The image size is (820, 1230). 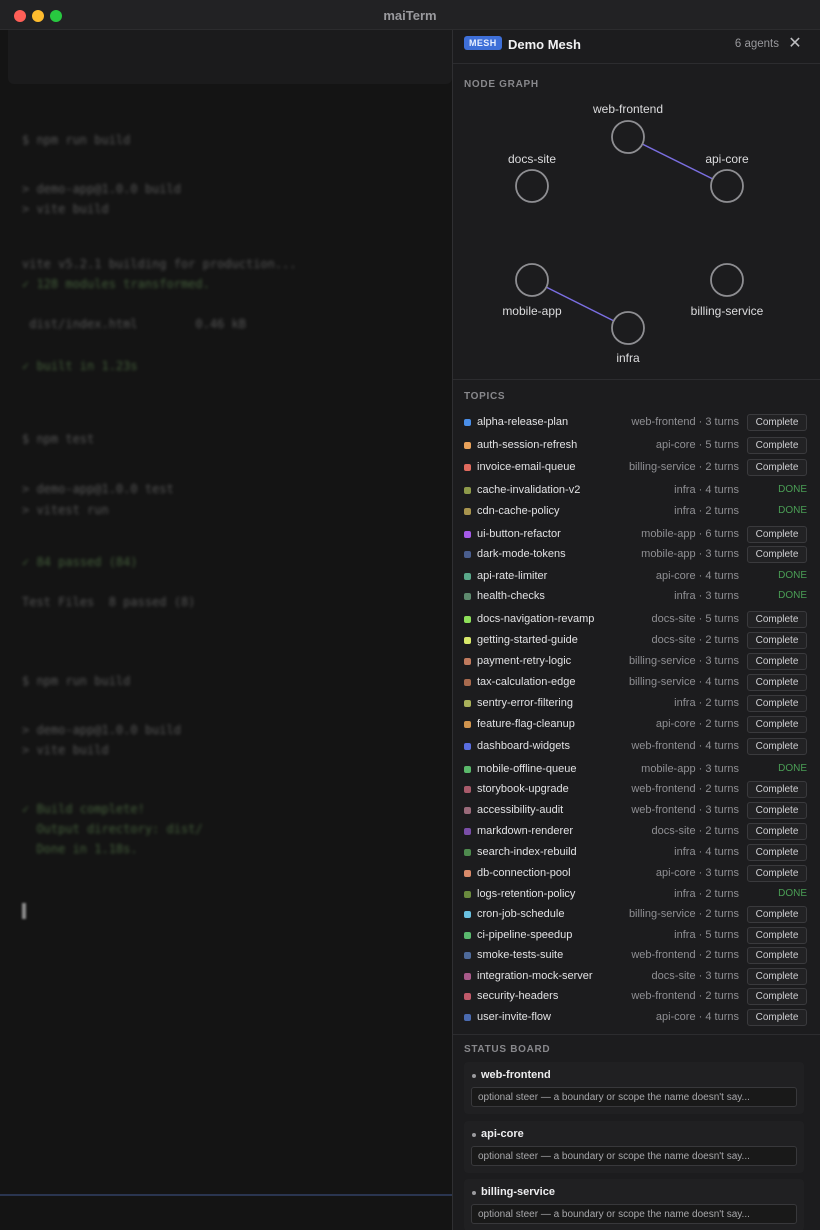 I want to click on status-card-api-core: api-core, so click(x=634, y=1147).